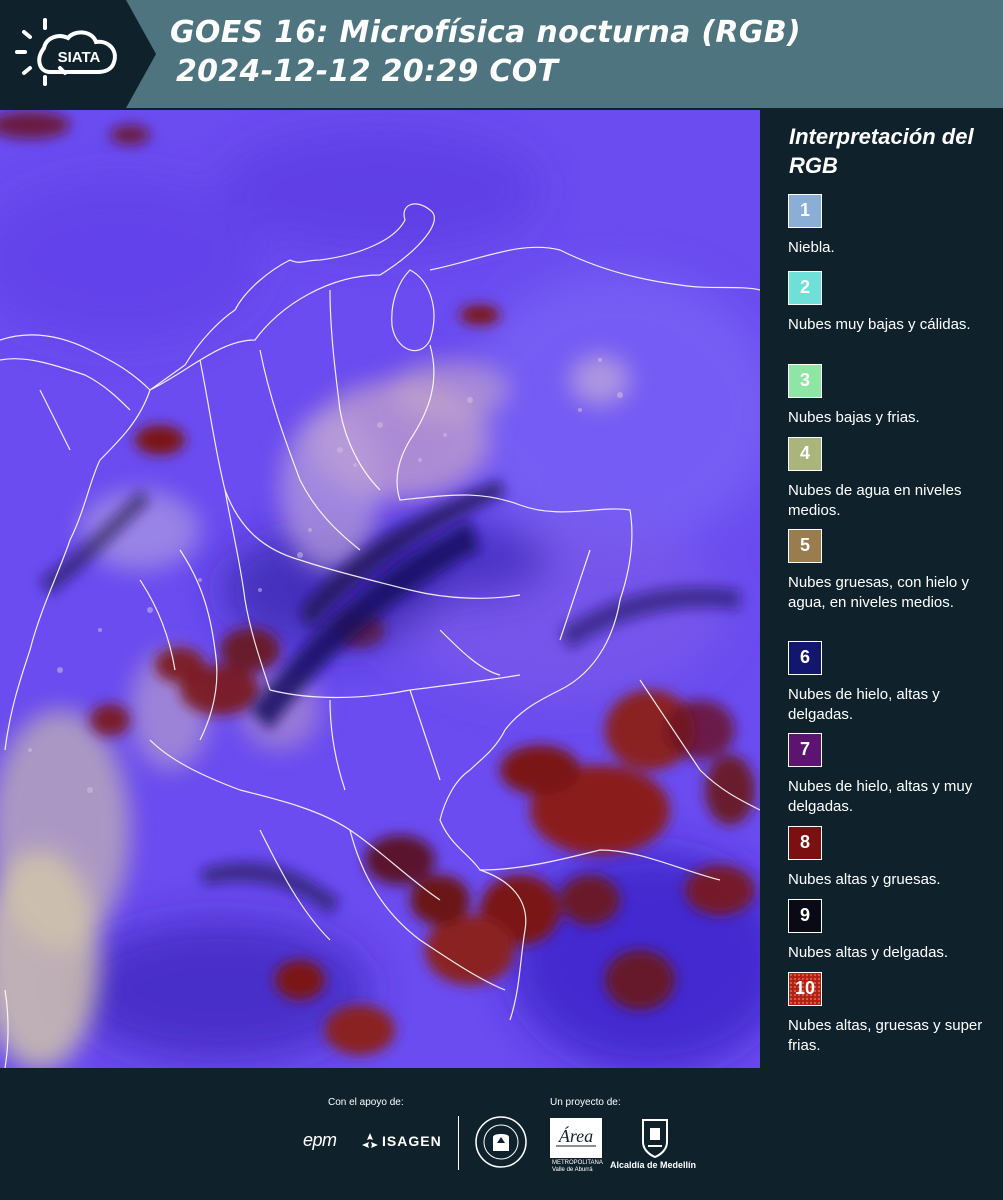  Describe the element at coordinates (881, 151) in the screenshot. I see `legend-title: Interpretación del RGB` at that location.